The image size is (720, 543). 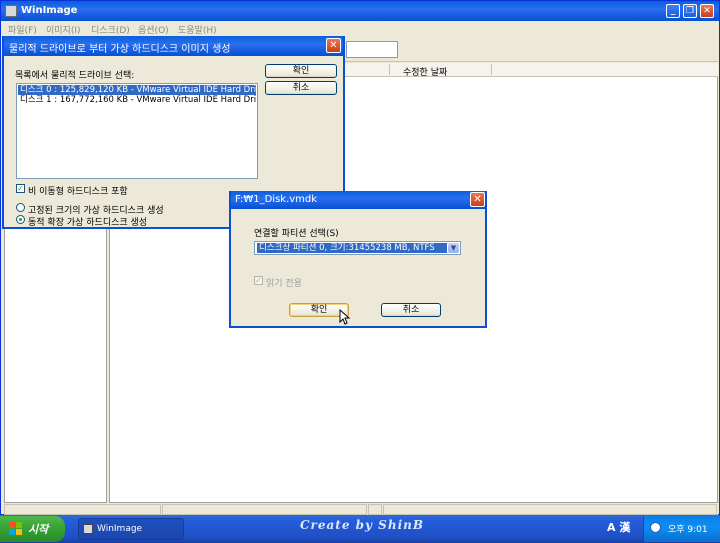 I want to click on ok-button: 확인, so click(x=301, y=71).